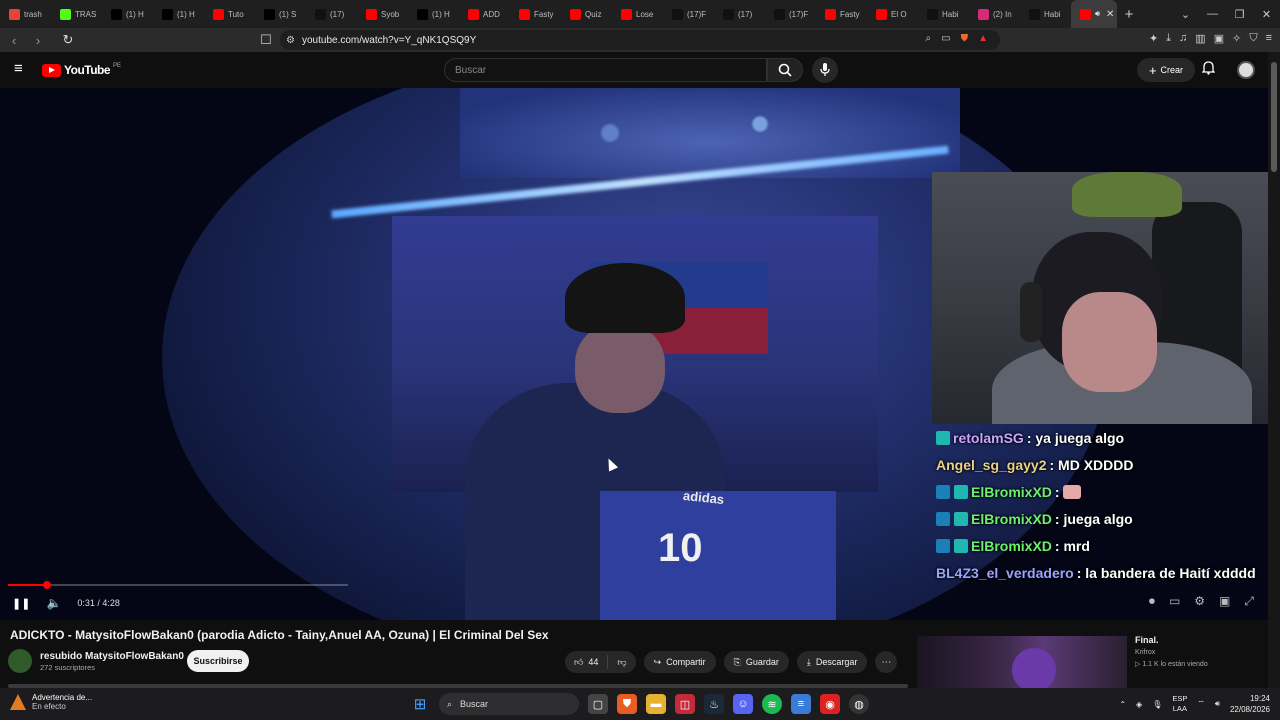 Image resolution: width=1280 pixels, height=720 pixels. I want to click on search-button, so click(785, 70).